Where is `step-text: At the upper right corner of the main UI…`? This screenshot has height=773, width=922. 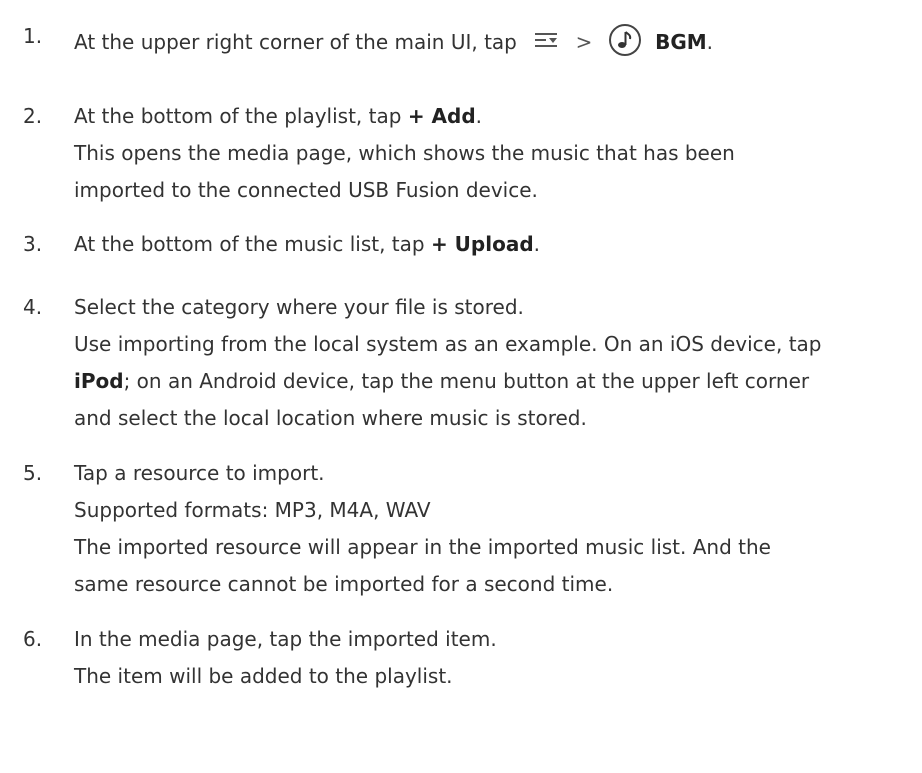
step-text: At the upper right corner of the main UI… is located at coordinates (393, 43).